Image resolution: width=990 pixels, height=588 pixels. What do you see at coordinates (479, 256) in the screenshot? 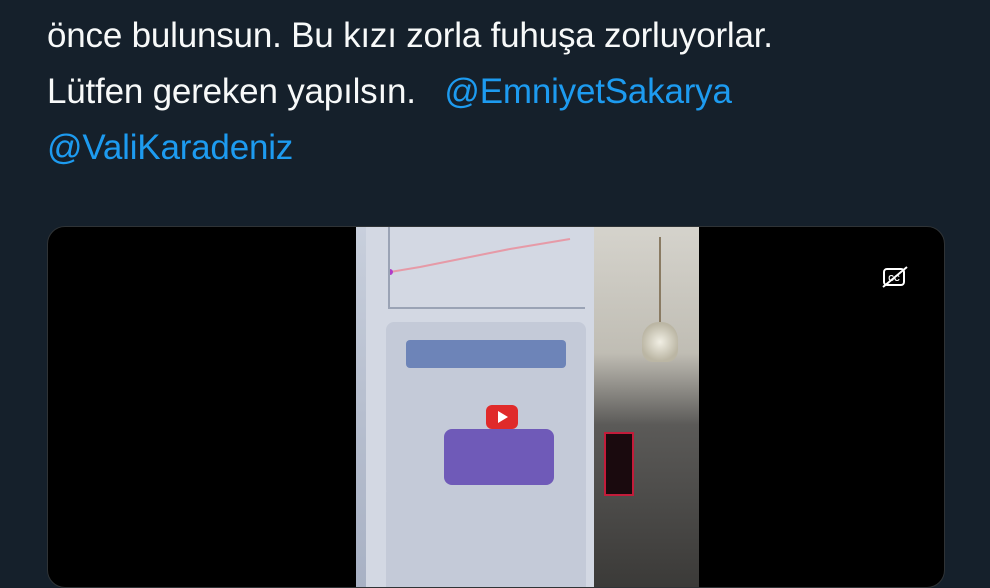
I see `on-screen-chart-line` at bounding box center [479, 256].